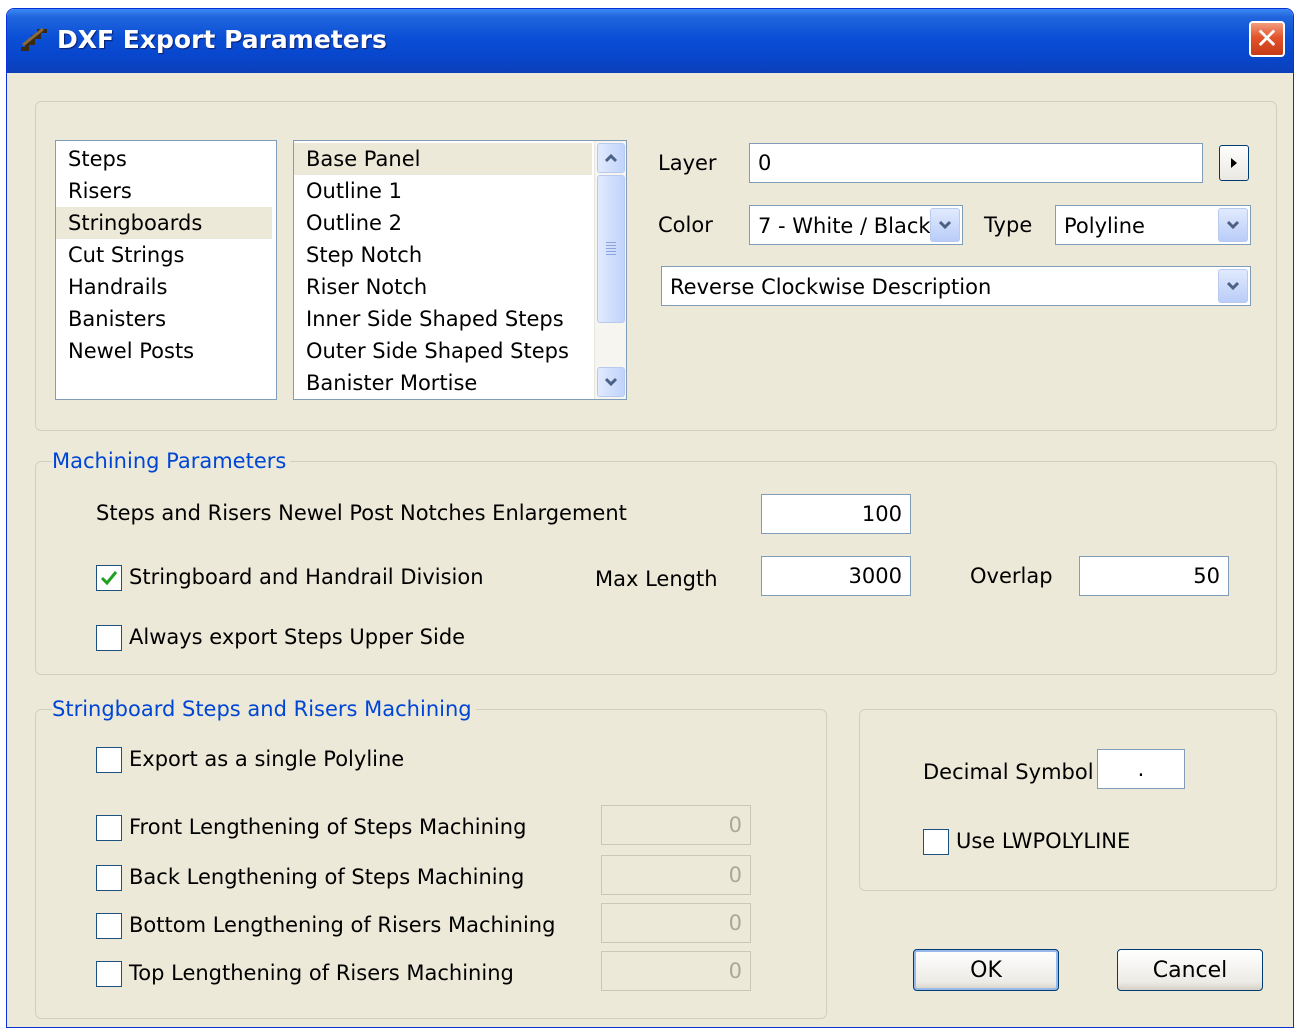 The width and height of the screenshot is (1300, 1028). Describe the element at coordinates (1008, 772) in the screenshot. I see `decimal-symbol-label: Decimal Symbol` at that location.